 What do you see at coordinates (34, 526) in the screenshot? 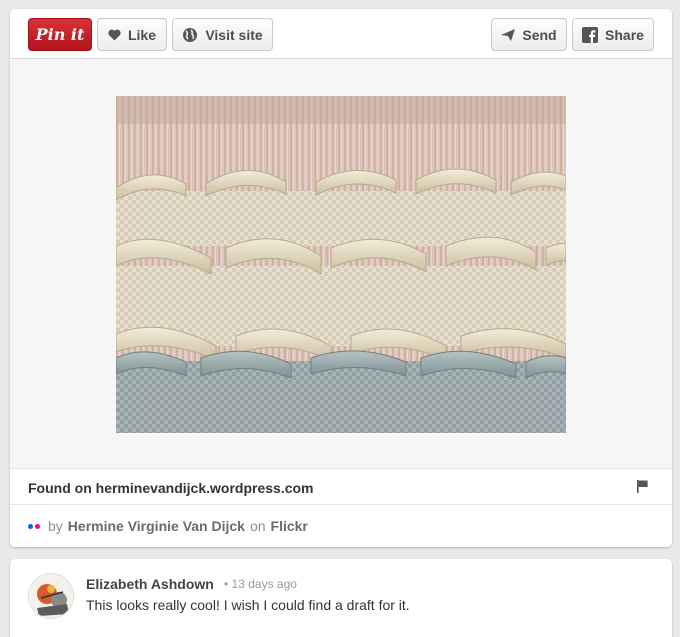
I see `flickr-icon` at bounding box center [34, 526].